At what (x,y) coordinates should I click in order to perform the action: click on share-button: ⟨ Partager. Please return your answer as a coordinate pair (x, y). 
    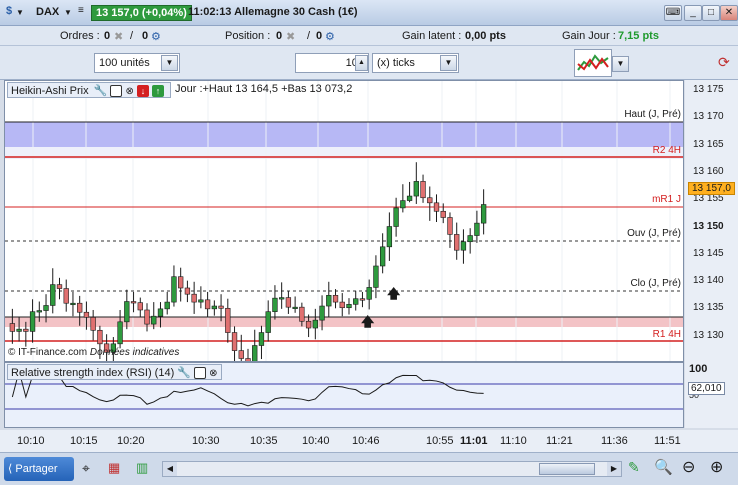
    Looking at the image, I should click on (39, 469).